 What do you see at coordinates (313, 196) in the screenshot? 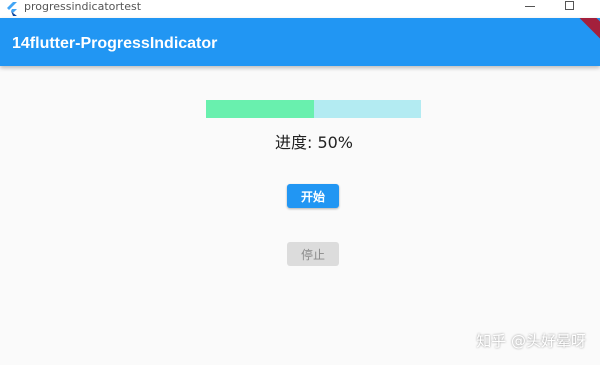
I see `start-button: 开始` at bounding box center [313, 196].